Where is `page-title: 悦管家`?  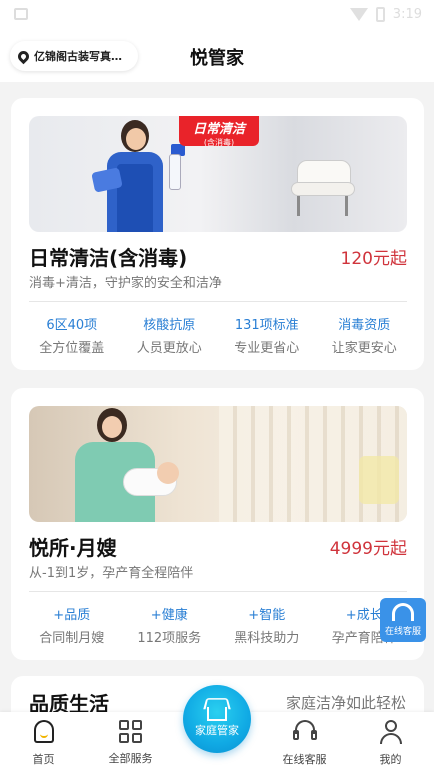
page-title: 悦管家 is located at coordinates (217, 58).